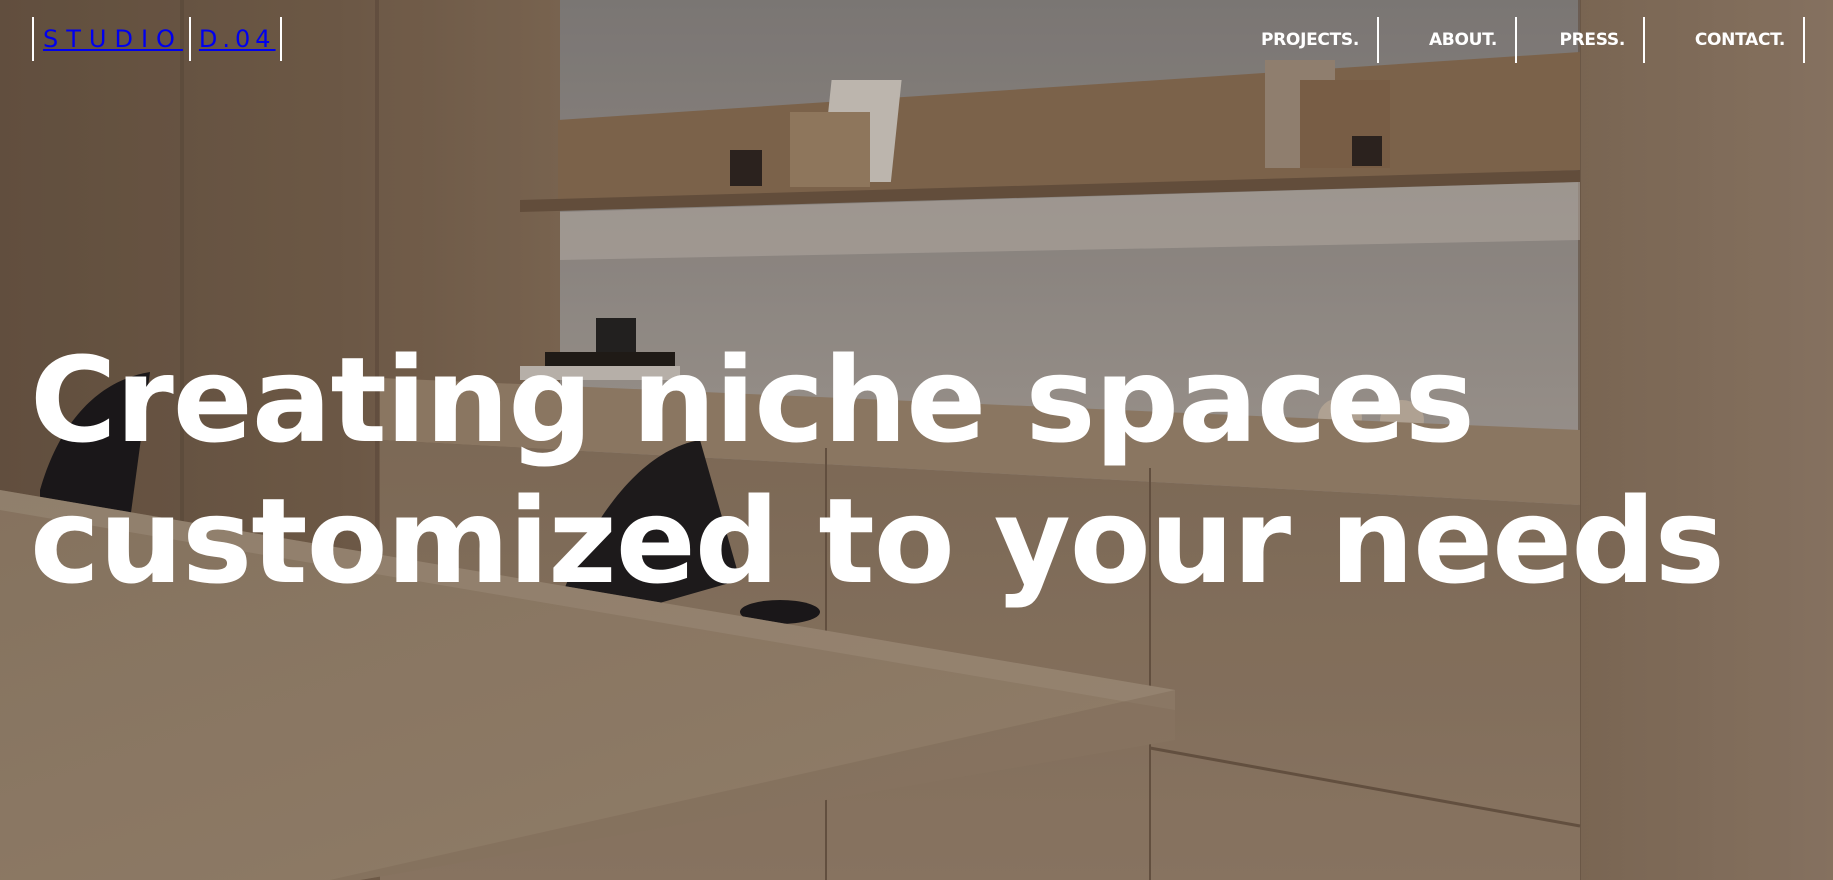 The height and width of the screenshot is (880, 1833). What do you see at coordinates (237, 39) in the screenshot?
I see `logo-text-d04: D.04` at bounding box center [237, 39].